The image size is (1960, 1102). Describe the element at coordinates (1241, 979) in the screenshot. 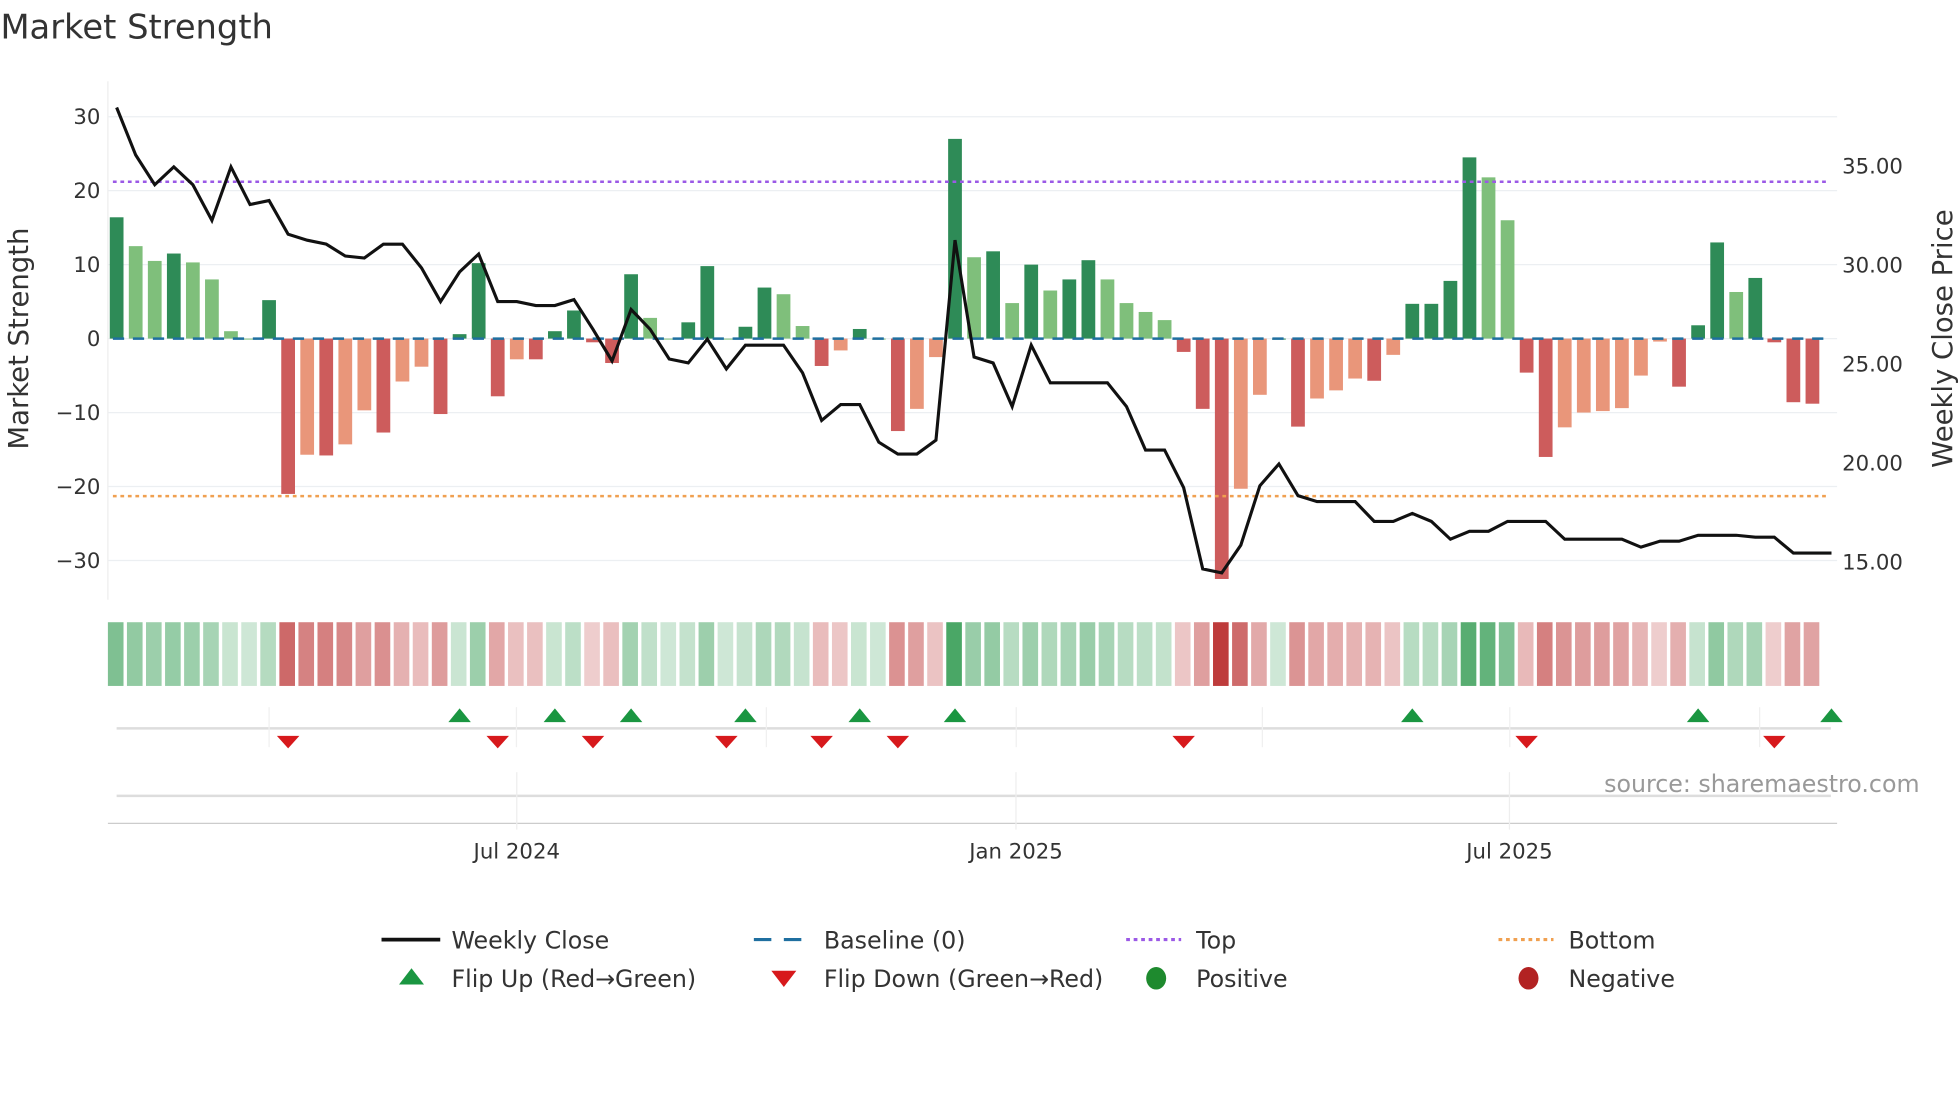

I see `legend-label: Positive` at that location.